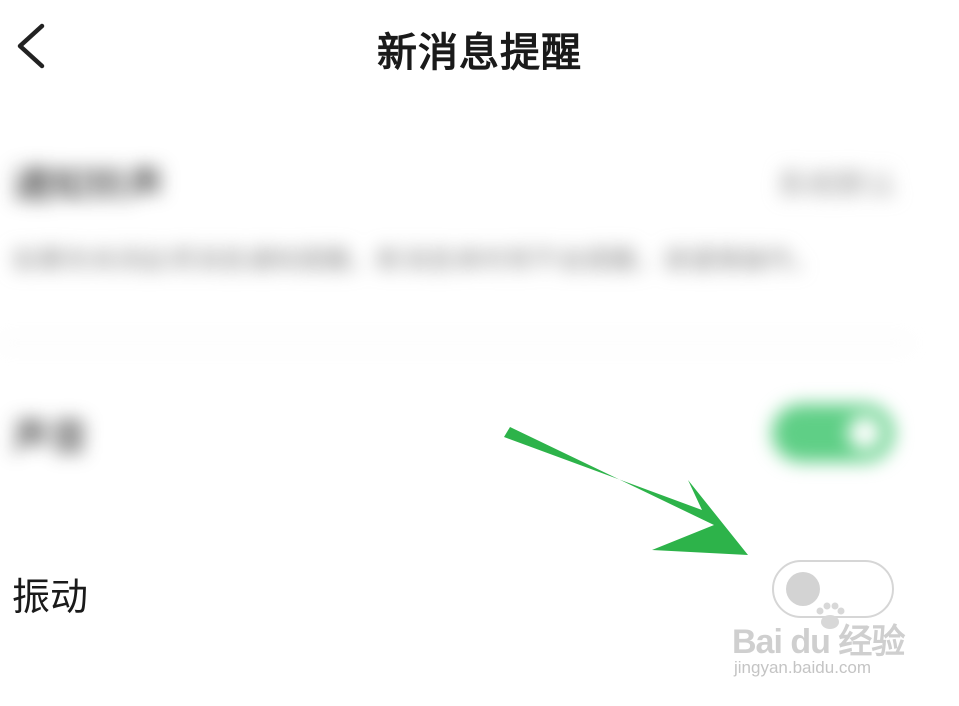 The image size is (959, 706). What do you see at coordinates (479, 435) in the screenshot?
I see `settings-row-sound: 声音` at bounding box center [479, 435].